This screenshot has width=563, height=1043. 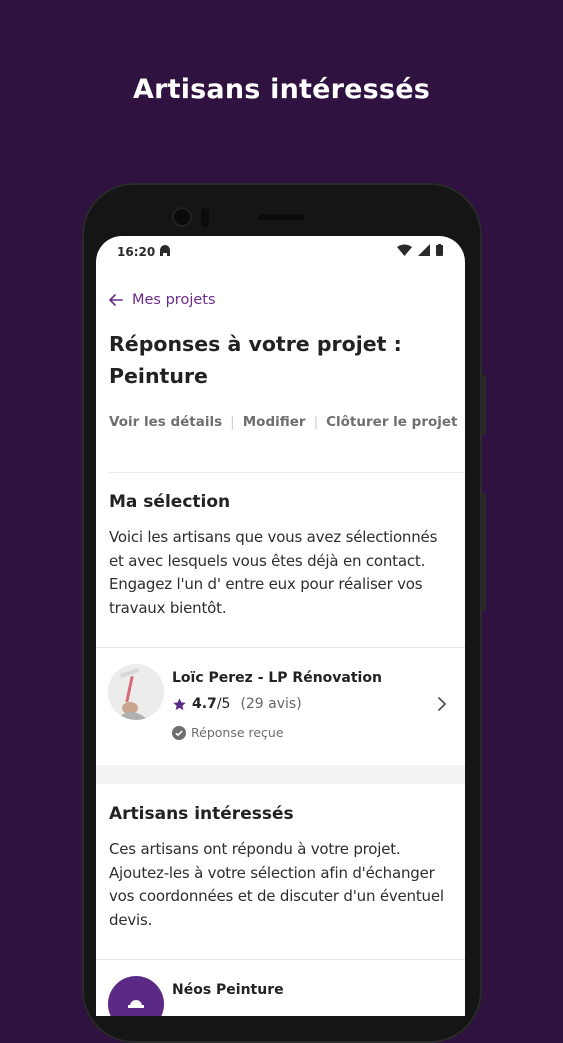 What do you see at coordinates (277, 678) in the screenshot?
I see `artisan-name: Loïc Perez - LP Rénovation` at bounding box center [277, 678].